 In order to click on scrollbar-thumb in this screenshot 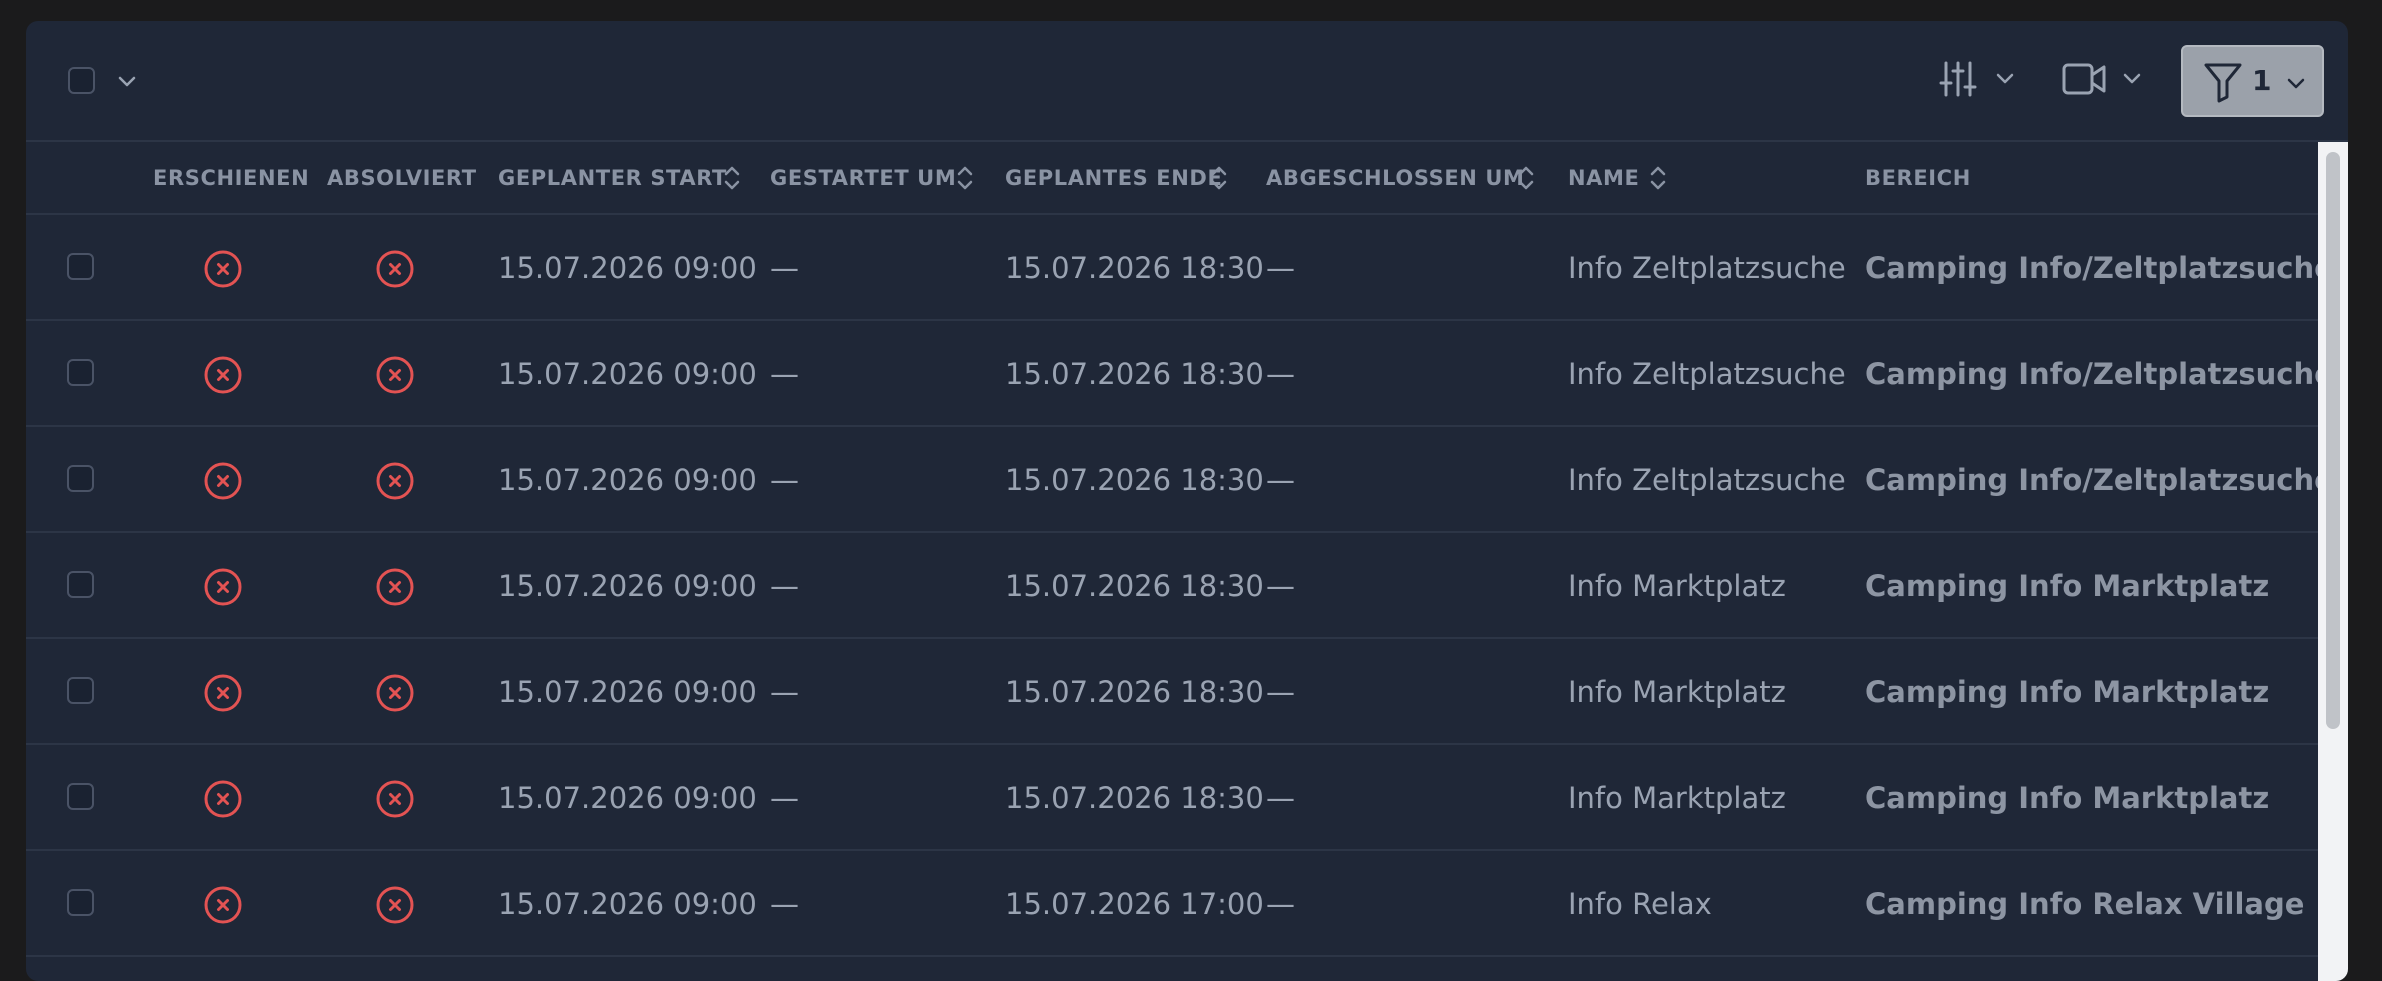, I will do `click(2333, 440)`.